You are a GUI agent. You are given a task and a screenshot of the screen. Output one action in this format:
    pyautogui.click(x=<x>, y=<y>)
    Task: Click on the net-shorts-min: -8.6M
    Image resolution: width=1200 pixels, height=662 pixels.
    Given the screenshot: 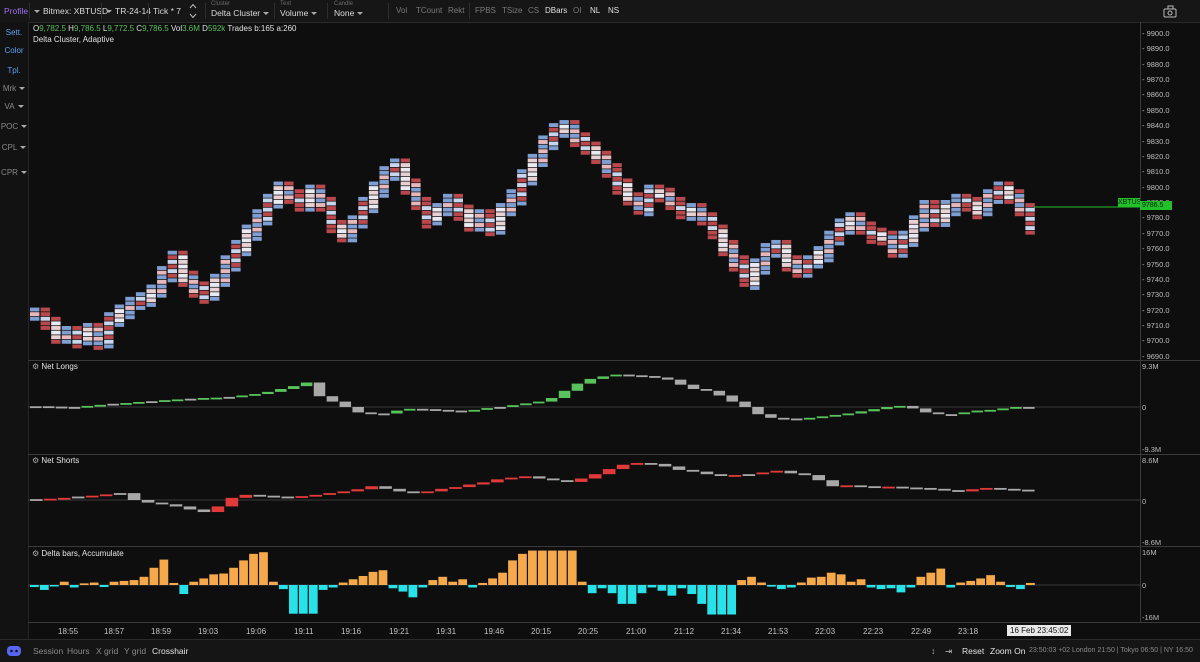 What is the action you would take?
    pyautogui.click(x=1152, y=542)
    